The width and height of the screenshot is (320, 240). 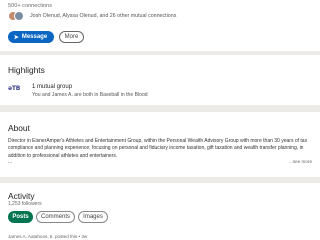 What do you see at coordinates (20, 217) in the screenshot?
I see `tab-posts: Posts` at bounding box center [20, 217].